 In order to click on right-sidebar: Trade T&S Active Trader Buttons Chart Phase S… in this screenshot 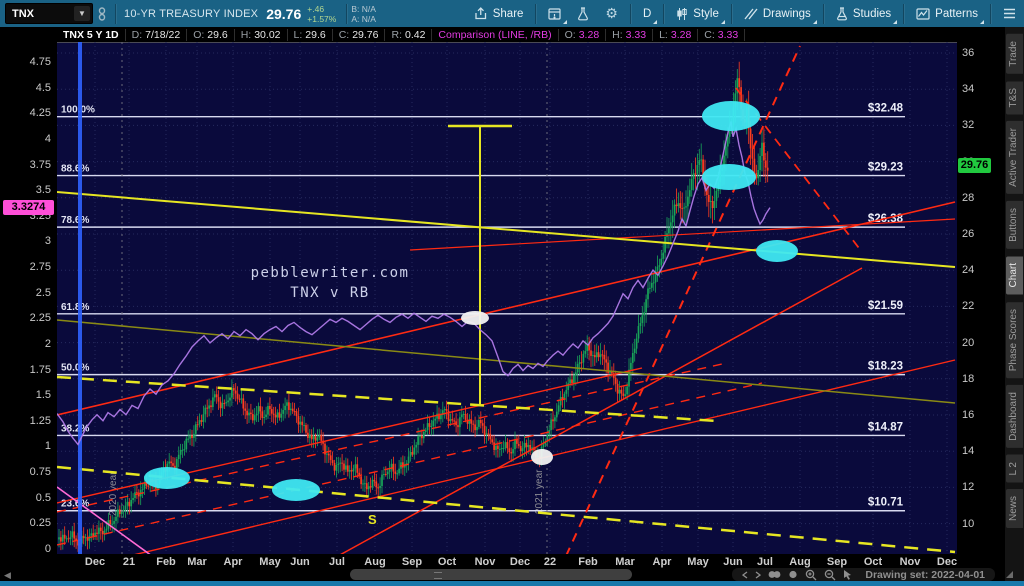, I will do `click(1014, 304)`.